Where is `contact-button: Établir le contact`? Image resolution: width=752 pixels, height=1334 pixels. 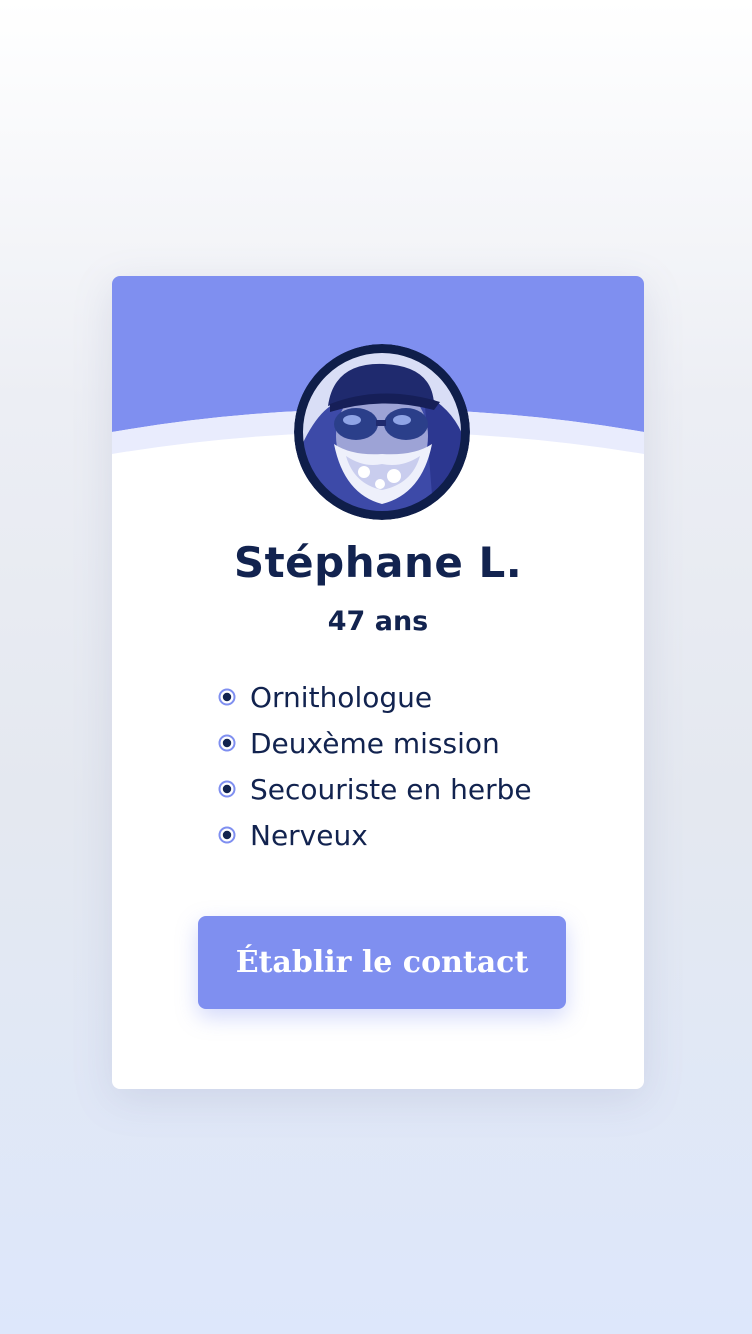 contact-button: Établir le contact is located at coordinates (382, 962).